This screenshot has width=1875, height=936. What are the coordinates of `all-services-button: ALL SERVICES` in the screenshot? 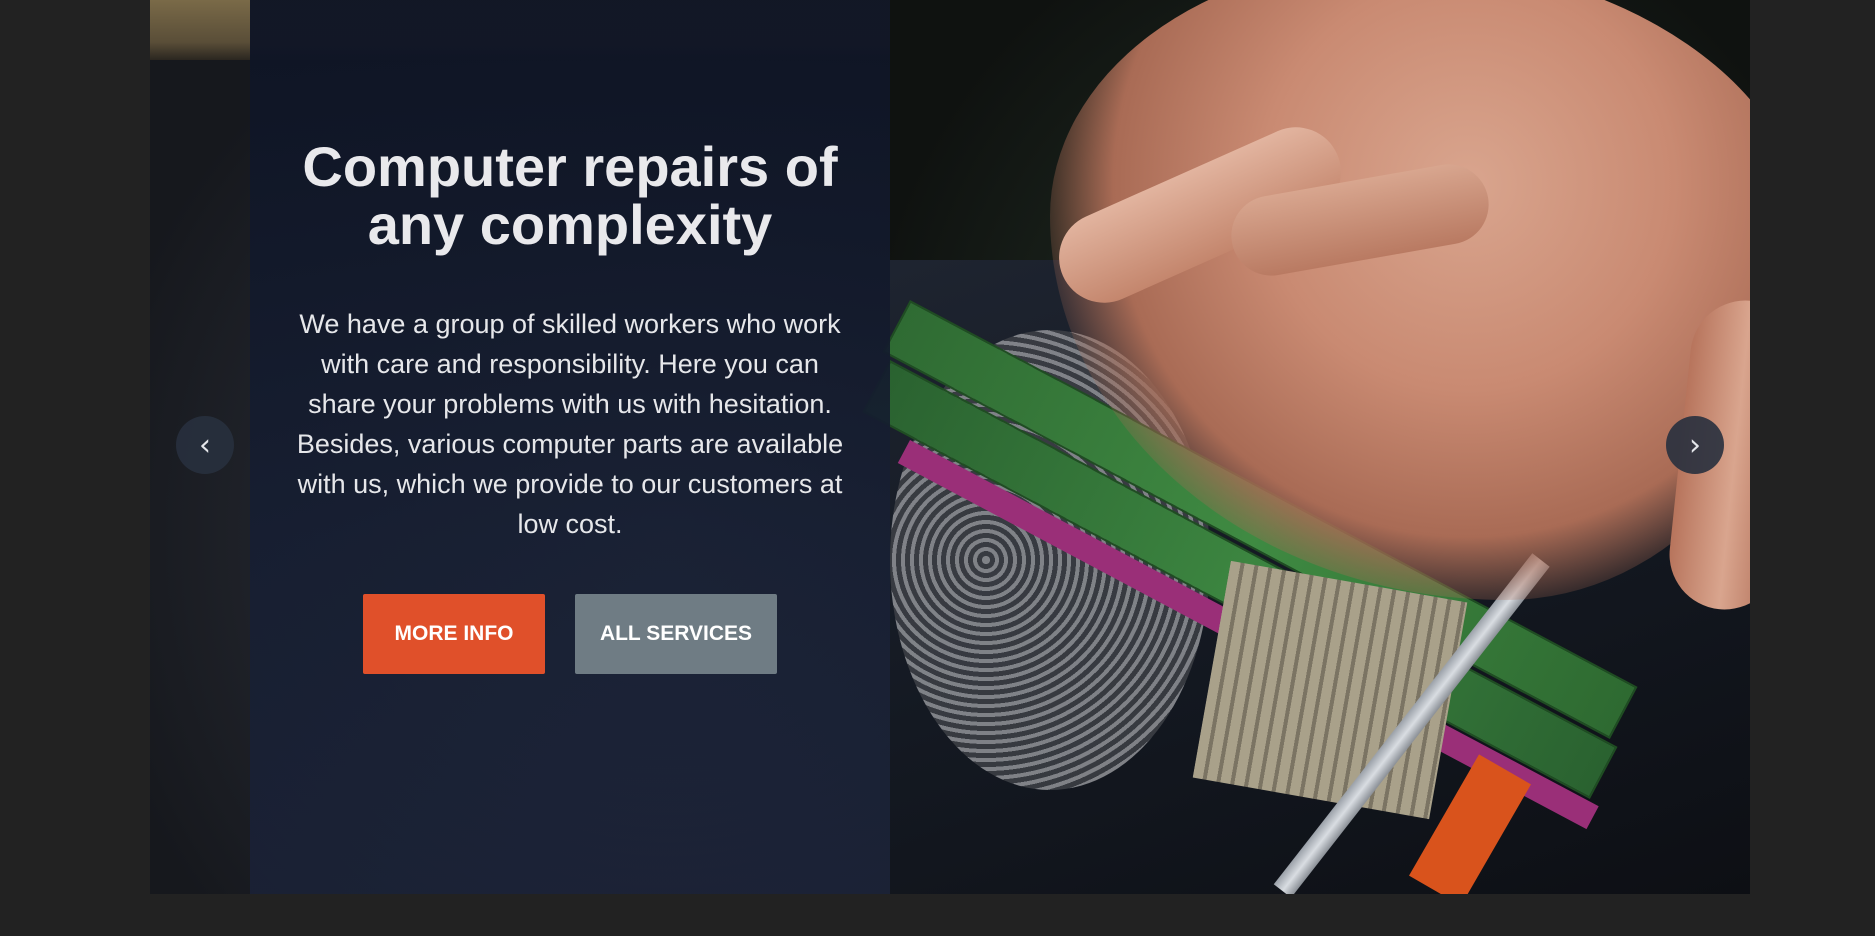 It's located at (676, 634).